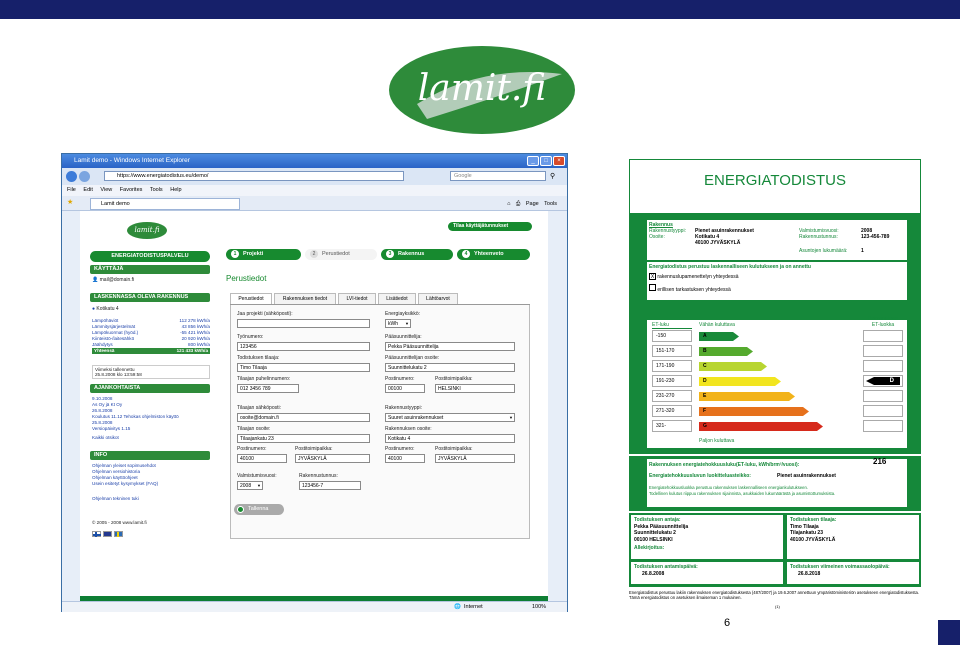 This screenshot has width=960, height=645. Describe the element at coordinates (405, 458) in the screenshot. I see `bpost-input: 40100` at that location.